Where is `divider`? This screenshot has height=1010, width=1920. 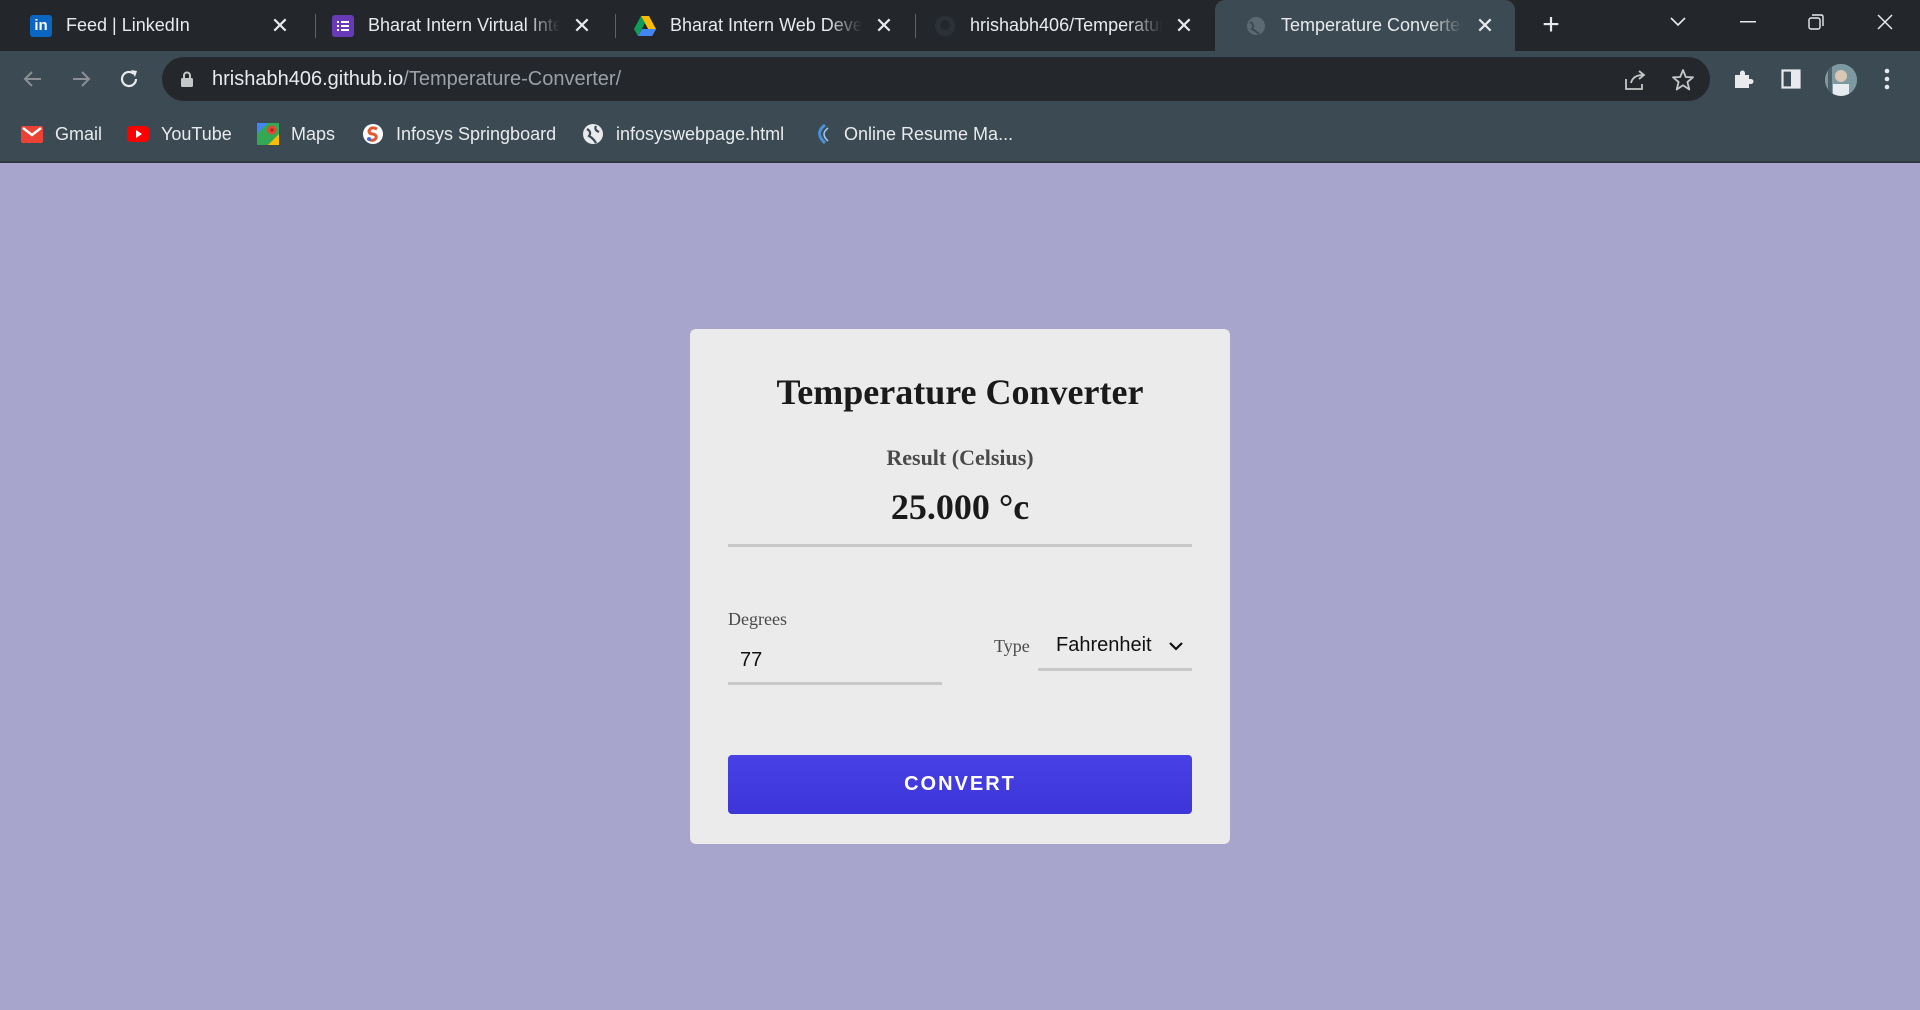
divider is located at coordinates (960, 545).